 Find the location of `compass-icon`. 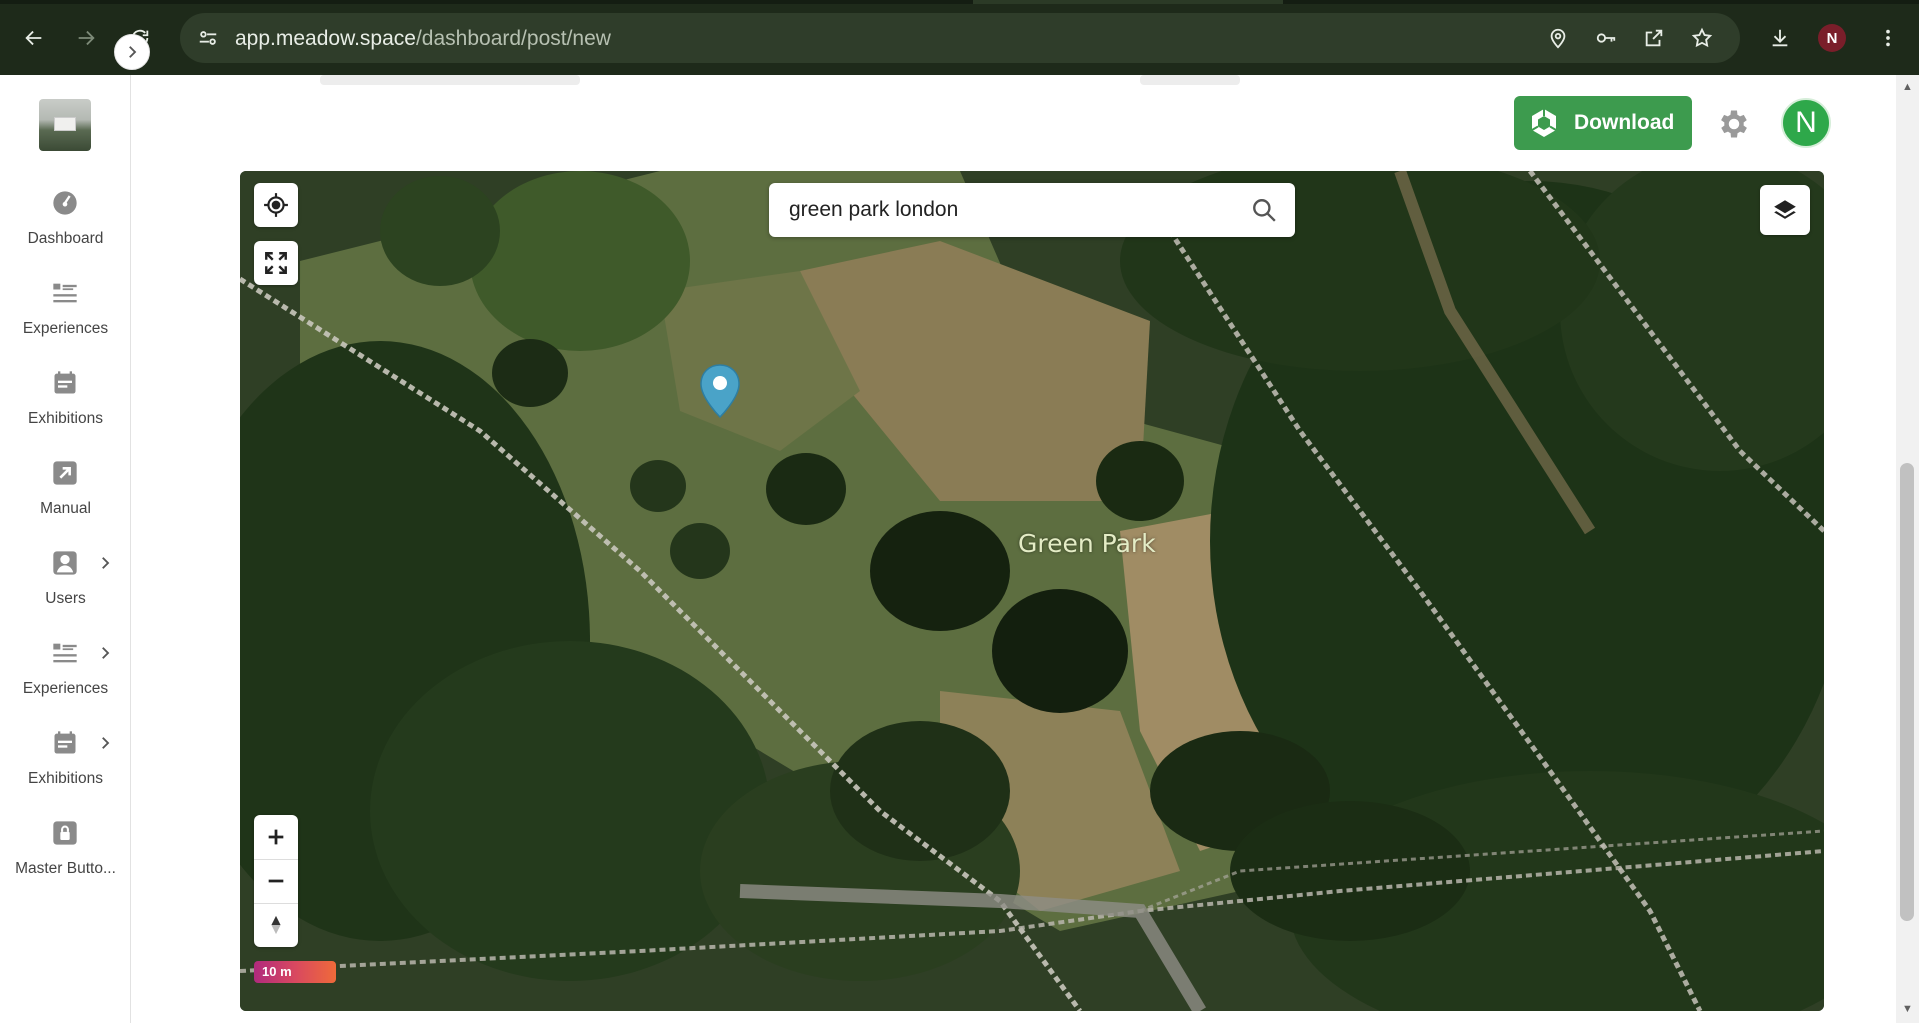

compass-icon is located at coordinates (276, 925).